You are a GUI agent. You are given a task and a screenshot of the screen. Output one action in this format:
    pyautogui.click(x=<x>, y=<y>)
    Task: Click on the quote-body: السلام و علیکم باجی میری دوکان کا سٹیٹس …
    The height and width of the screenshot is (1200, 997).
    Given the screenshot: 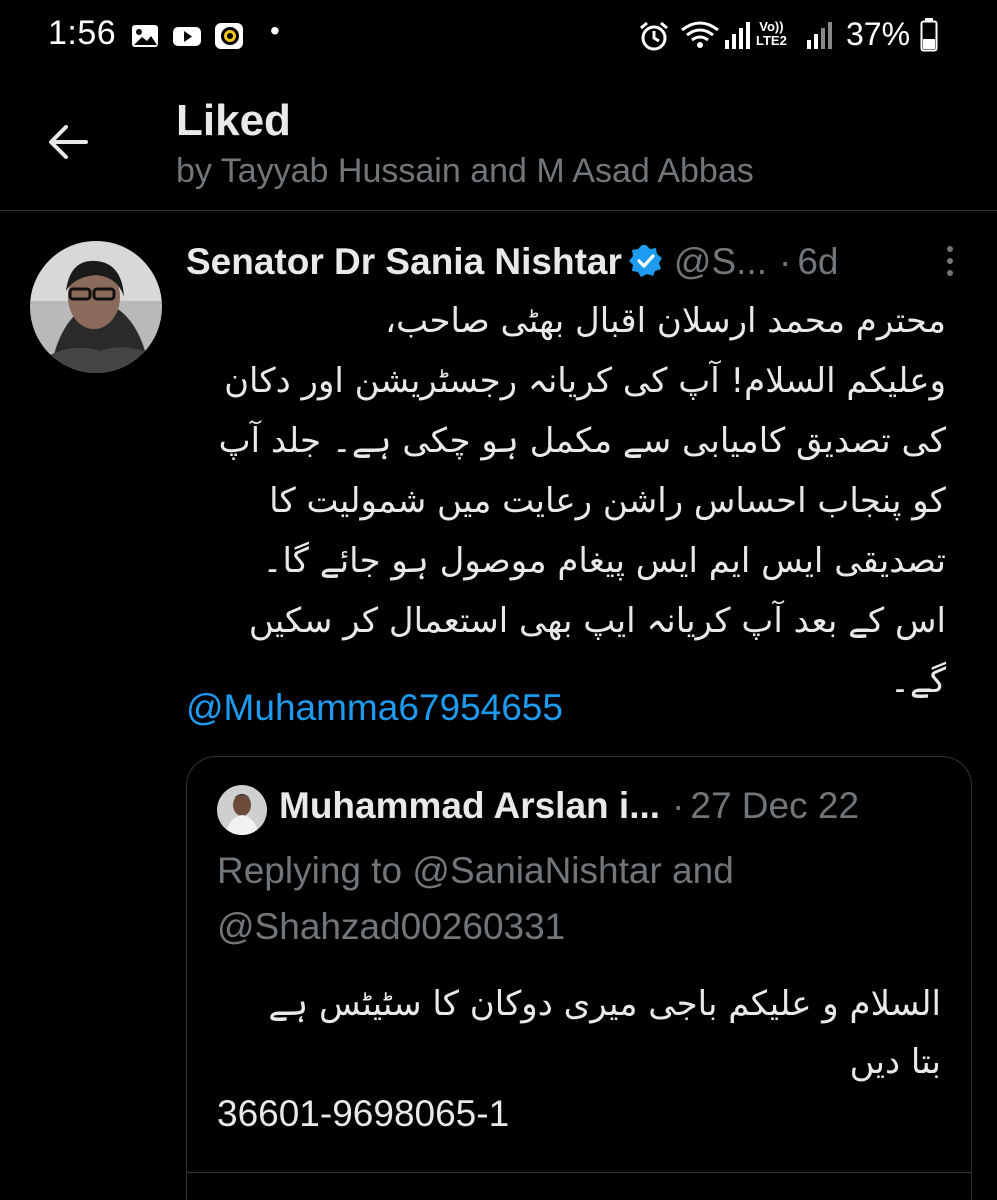 What is the action you would take?
    pyautogui.click(x=579, y=1033)
    